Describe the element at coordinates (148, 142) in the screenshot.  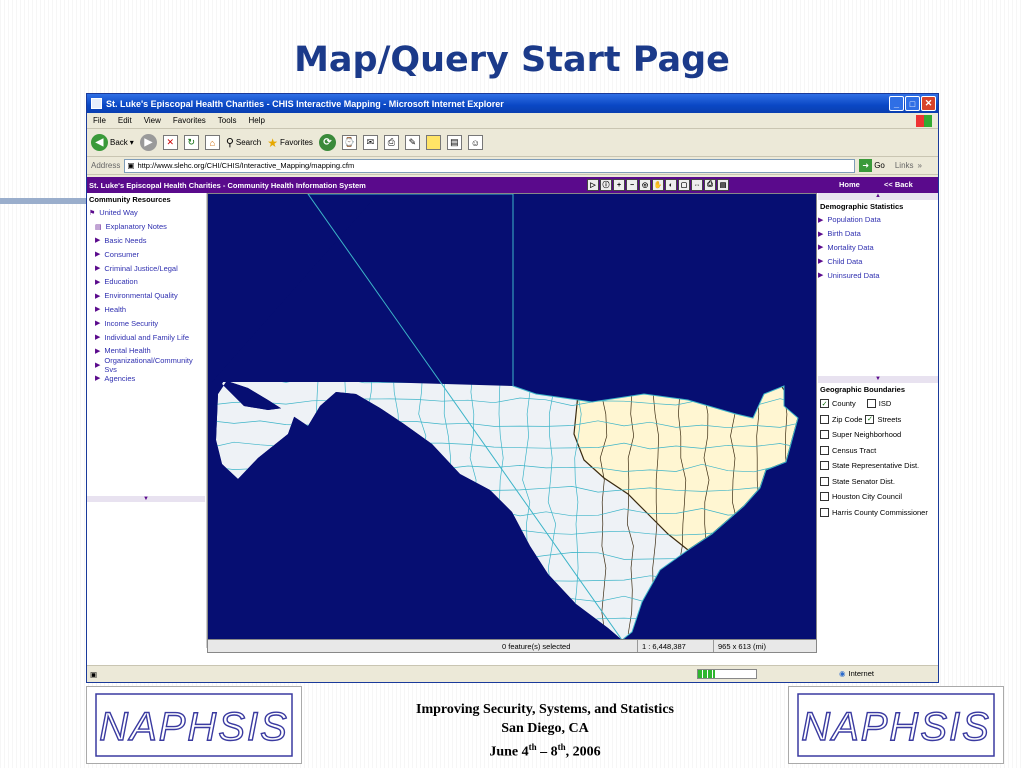
I see `forward-button: ▶` at that location.